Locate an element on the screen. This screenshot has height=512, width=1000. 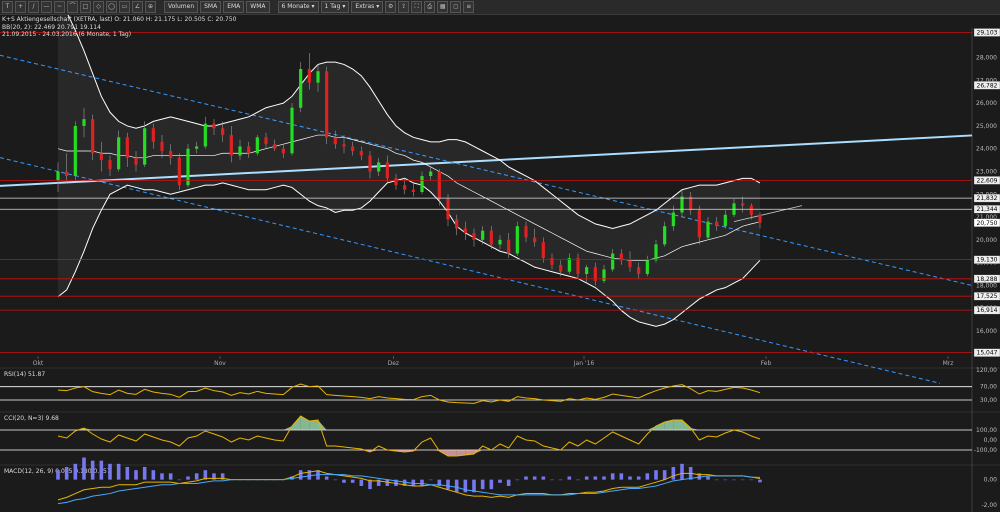
drawing-tool-icon: T is located at coordinates (7, 7).